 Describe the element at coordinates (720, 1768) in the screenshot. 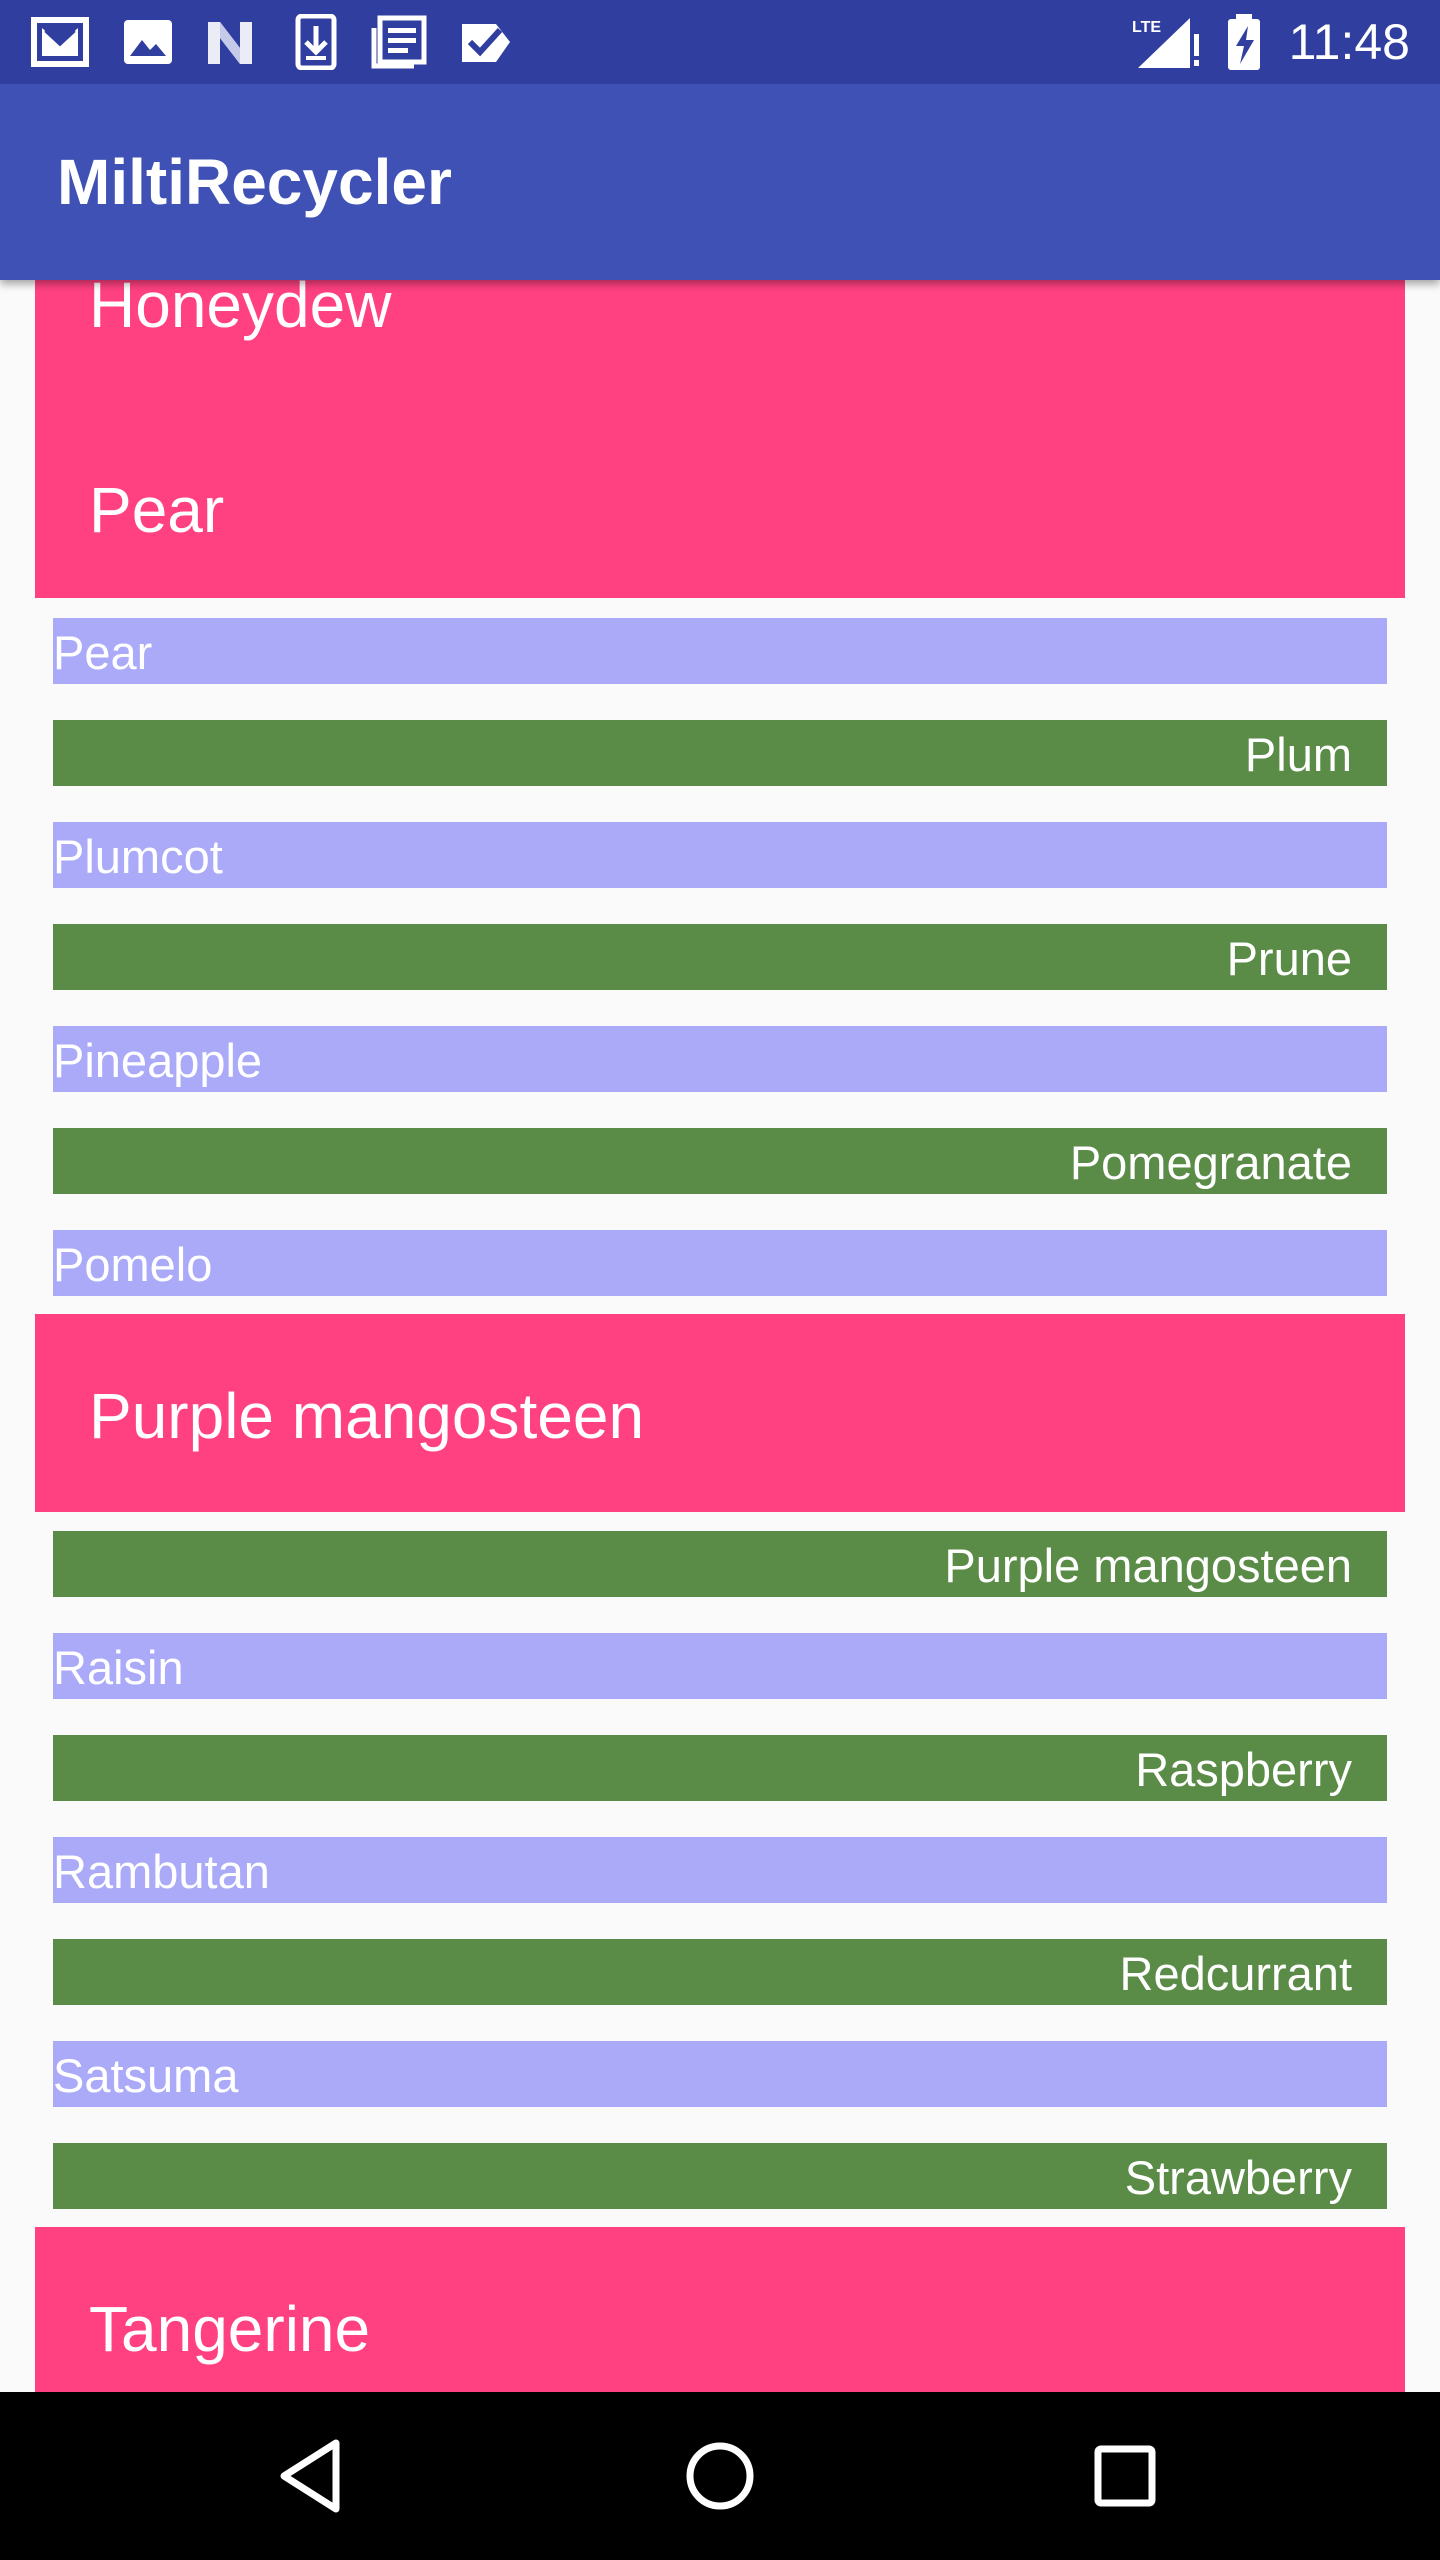

I see `list-item: Raspberry` at that location.